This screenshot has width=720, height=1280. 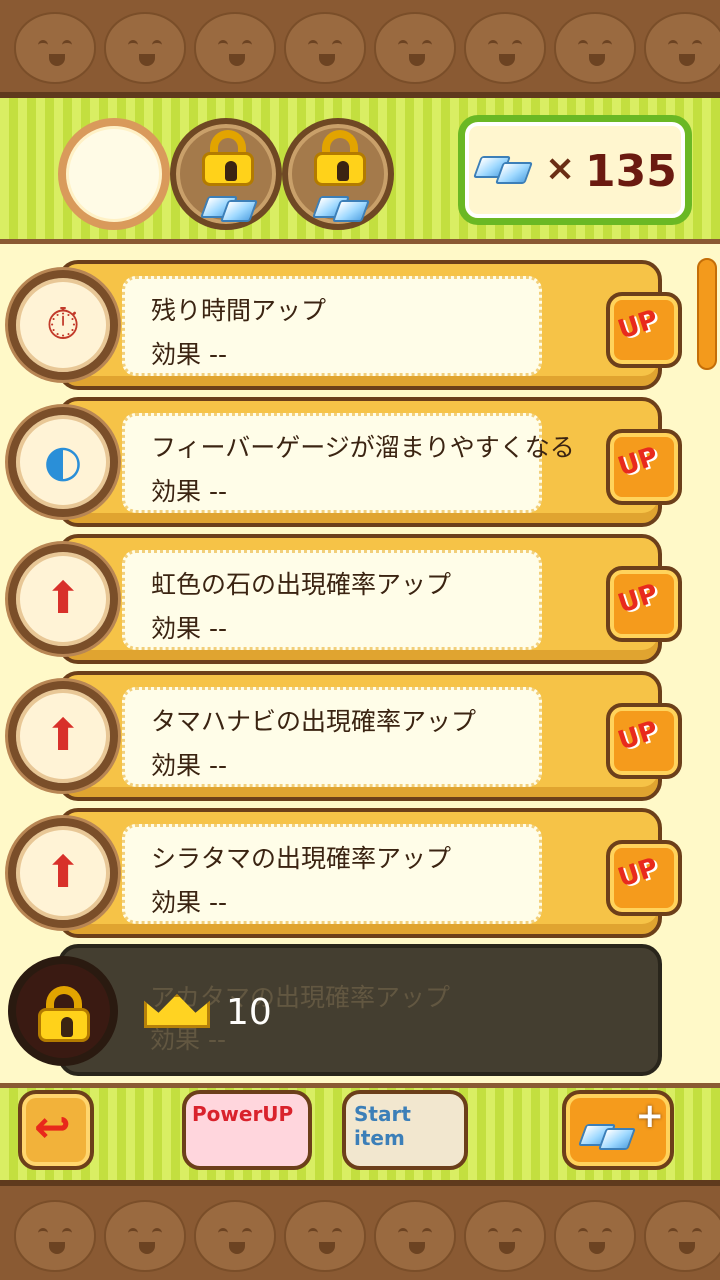 I want to click on upgrade-card-fever: フィーバーゲージが溜まりやすくなる 効果 -- UP, so click(x=370, y=462).